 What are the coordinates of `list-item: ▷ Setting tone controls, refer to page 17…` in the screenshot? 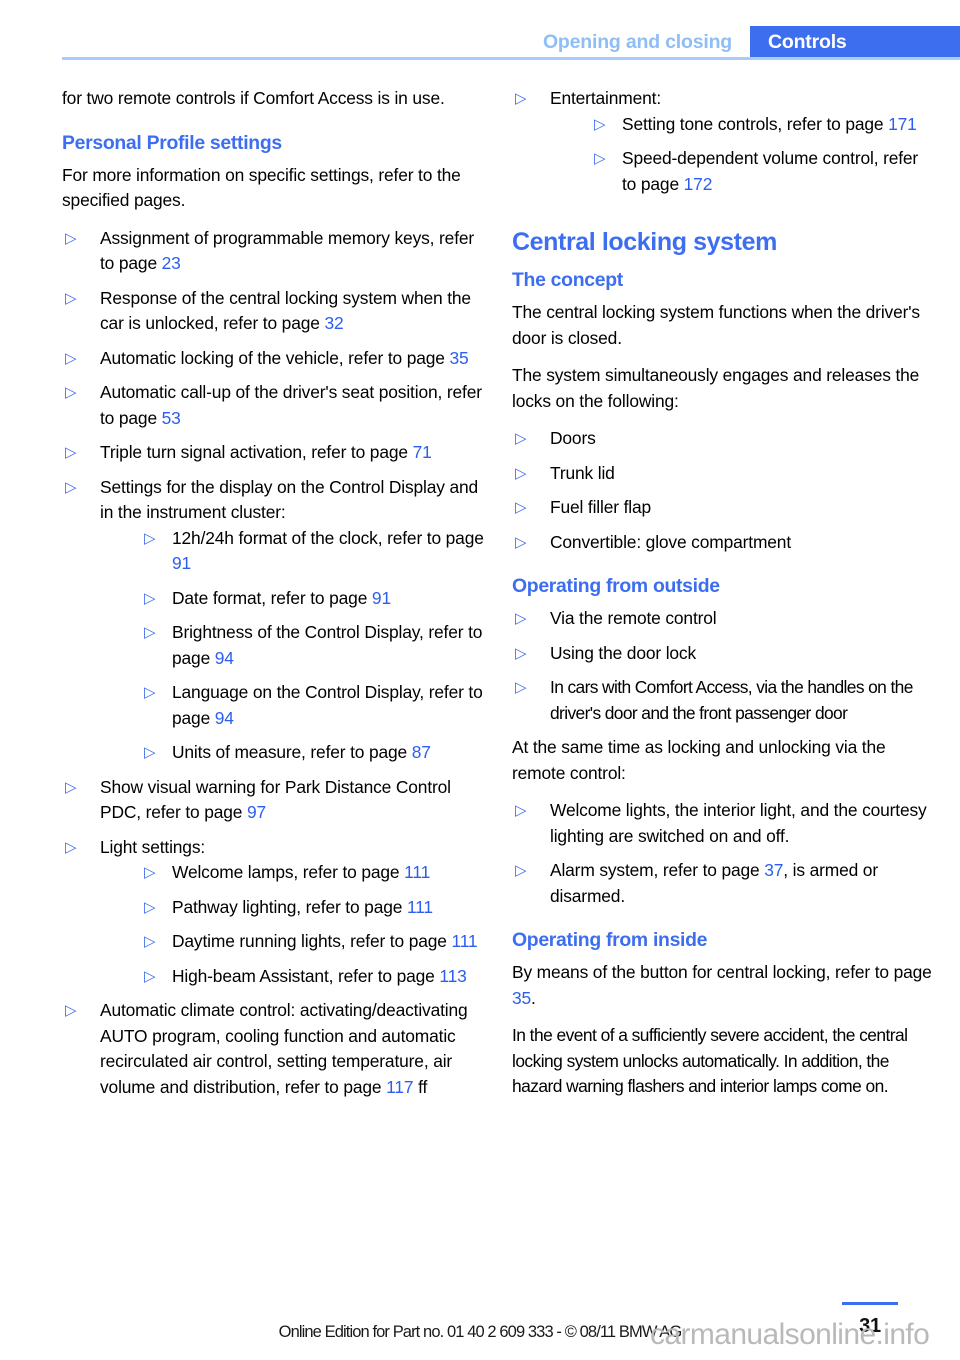 It's located at (761, 125).